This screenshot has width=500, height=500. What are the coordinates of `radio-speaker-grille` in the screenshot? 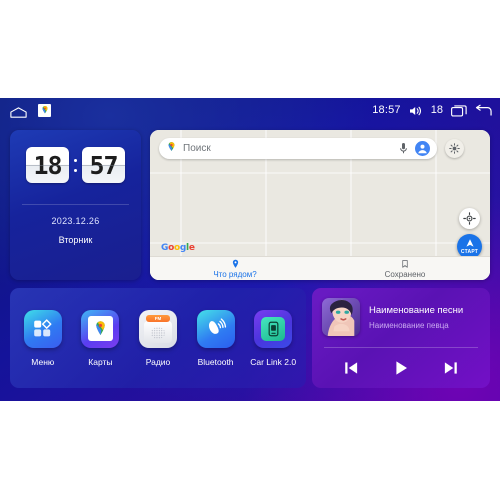 It's located at (157, 332).